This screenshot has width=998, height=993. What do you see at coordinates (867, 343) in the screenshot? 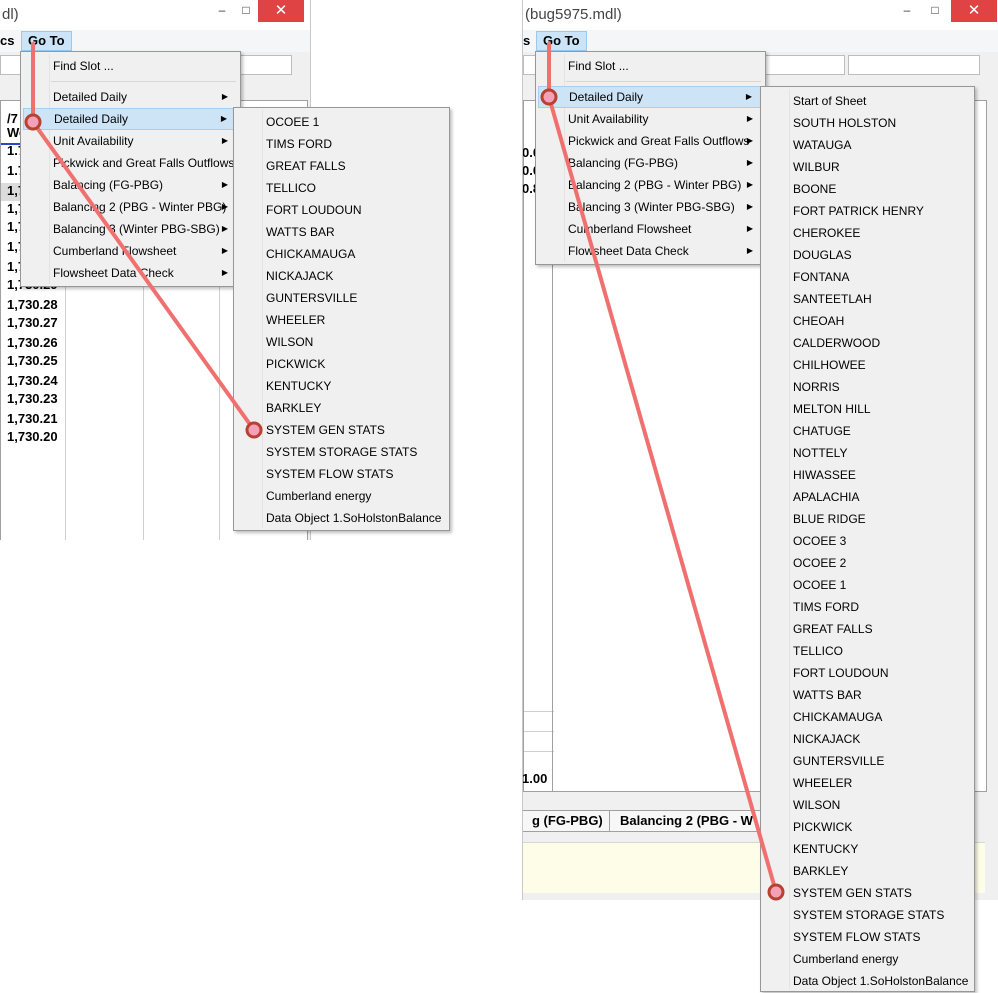
I see `menu-item-calderwood: CALDERWOOD` at bounding box center [867, 343].